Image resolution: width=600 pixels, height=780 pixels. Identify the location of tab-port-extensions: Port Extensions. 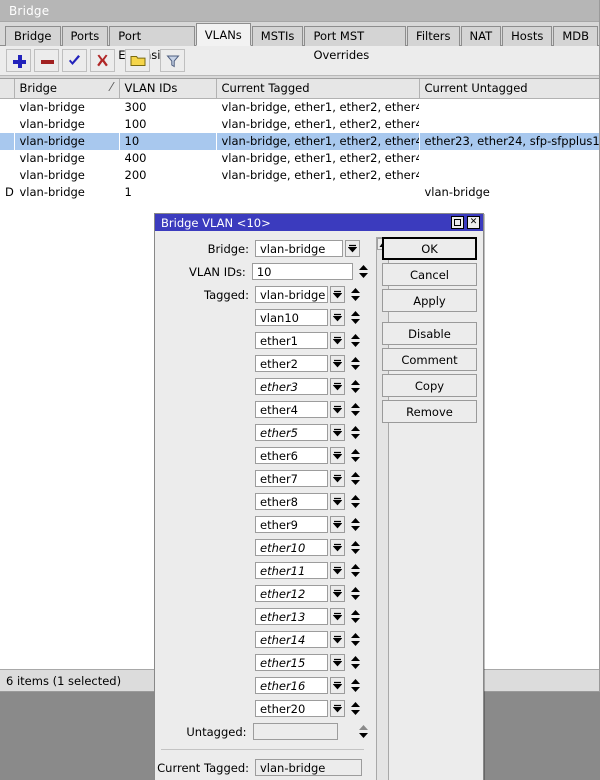
(152, 44).